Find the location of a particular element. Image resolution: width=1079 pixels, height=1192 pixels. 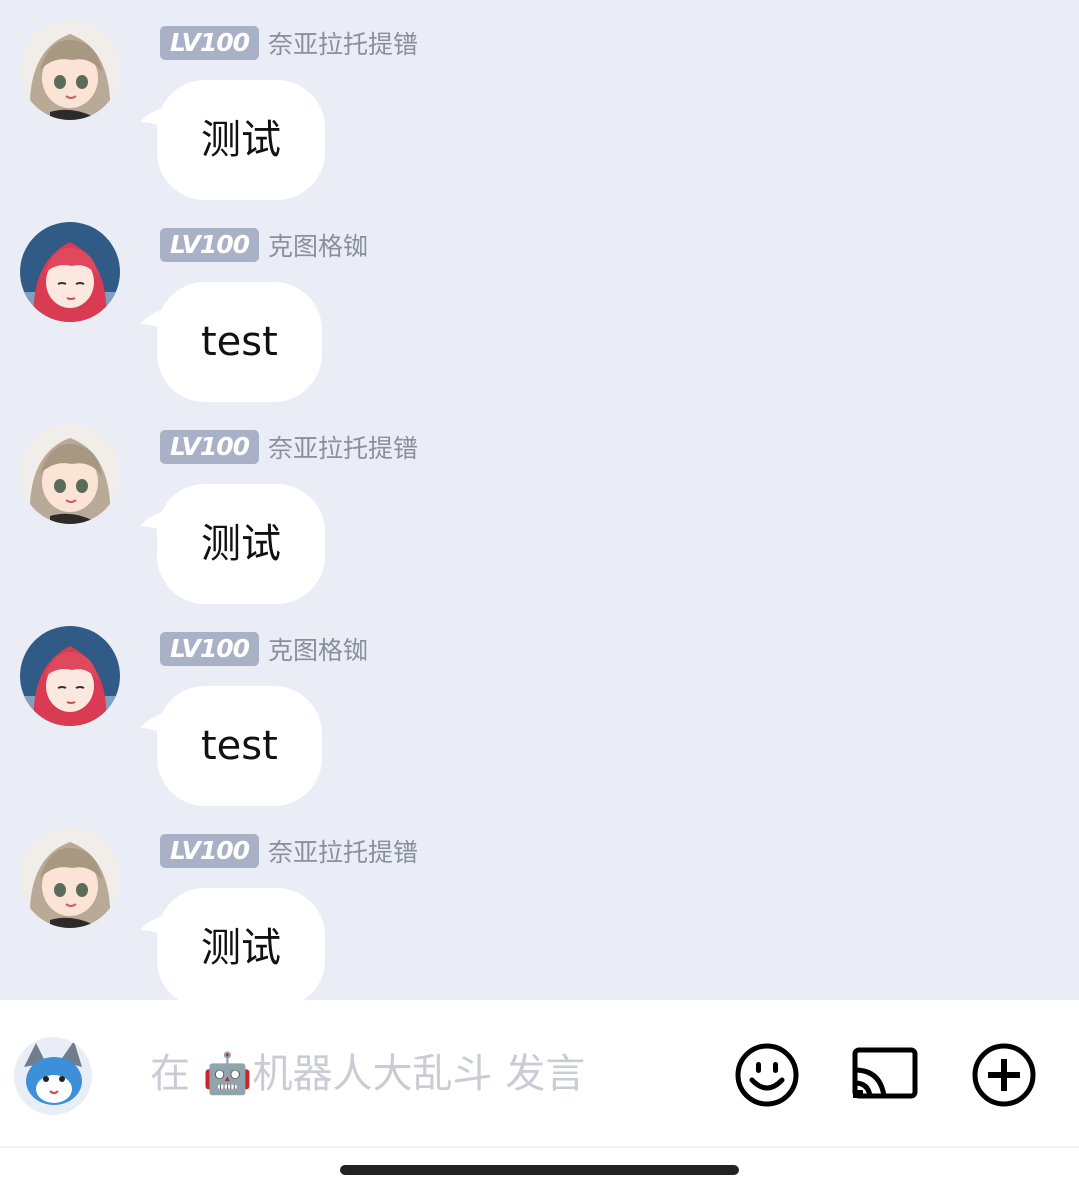

smiley-icon is located at coordinates (767, 1075).